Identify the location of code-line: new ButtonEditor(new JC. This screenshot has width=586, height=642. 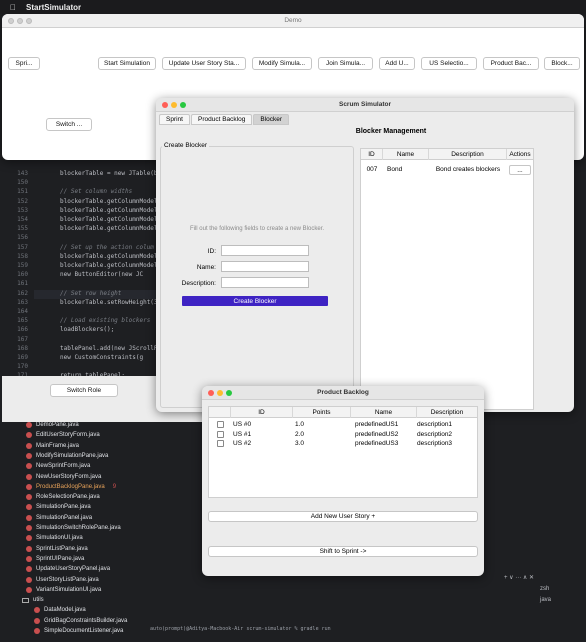
(101, 275).